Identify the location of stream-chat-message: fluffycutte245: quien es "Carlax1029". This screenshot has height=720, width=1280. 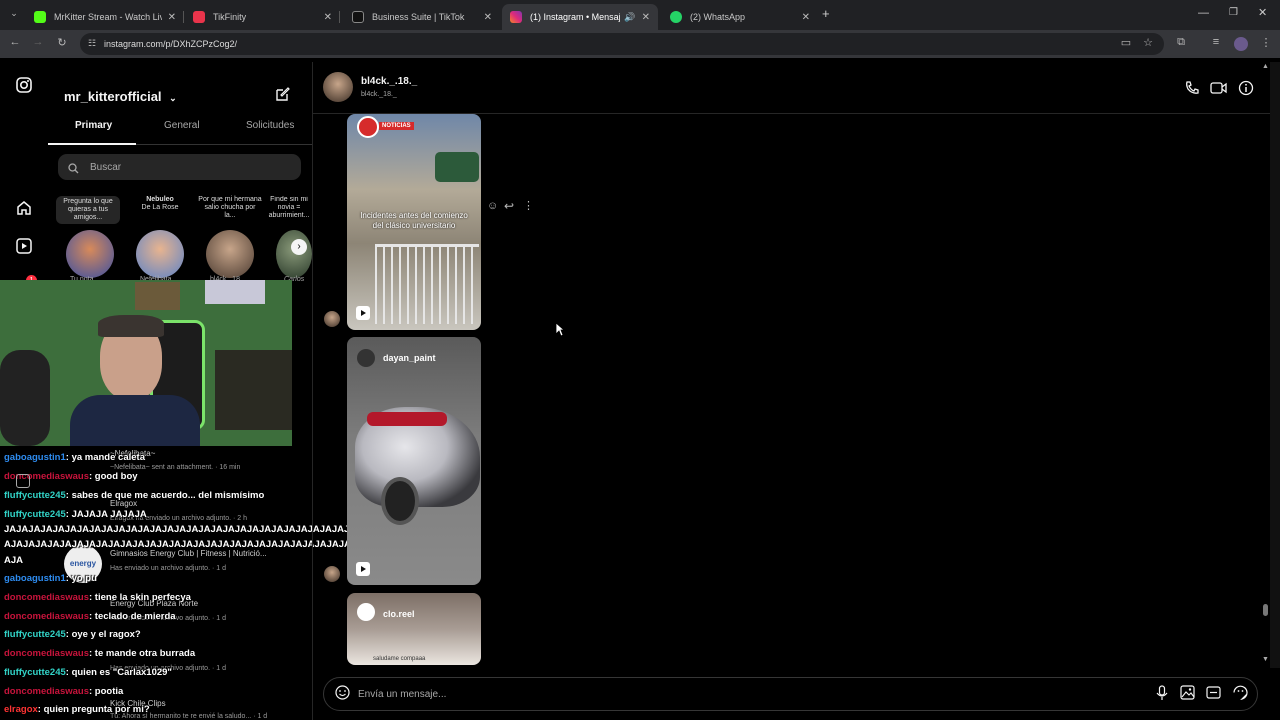
(88, 672).